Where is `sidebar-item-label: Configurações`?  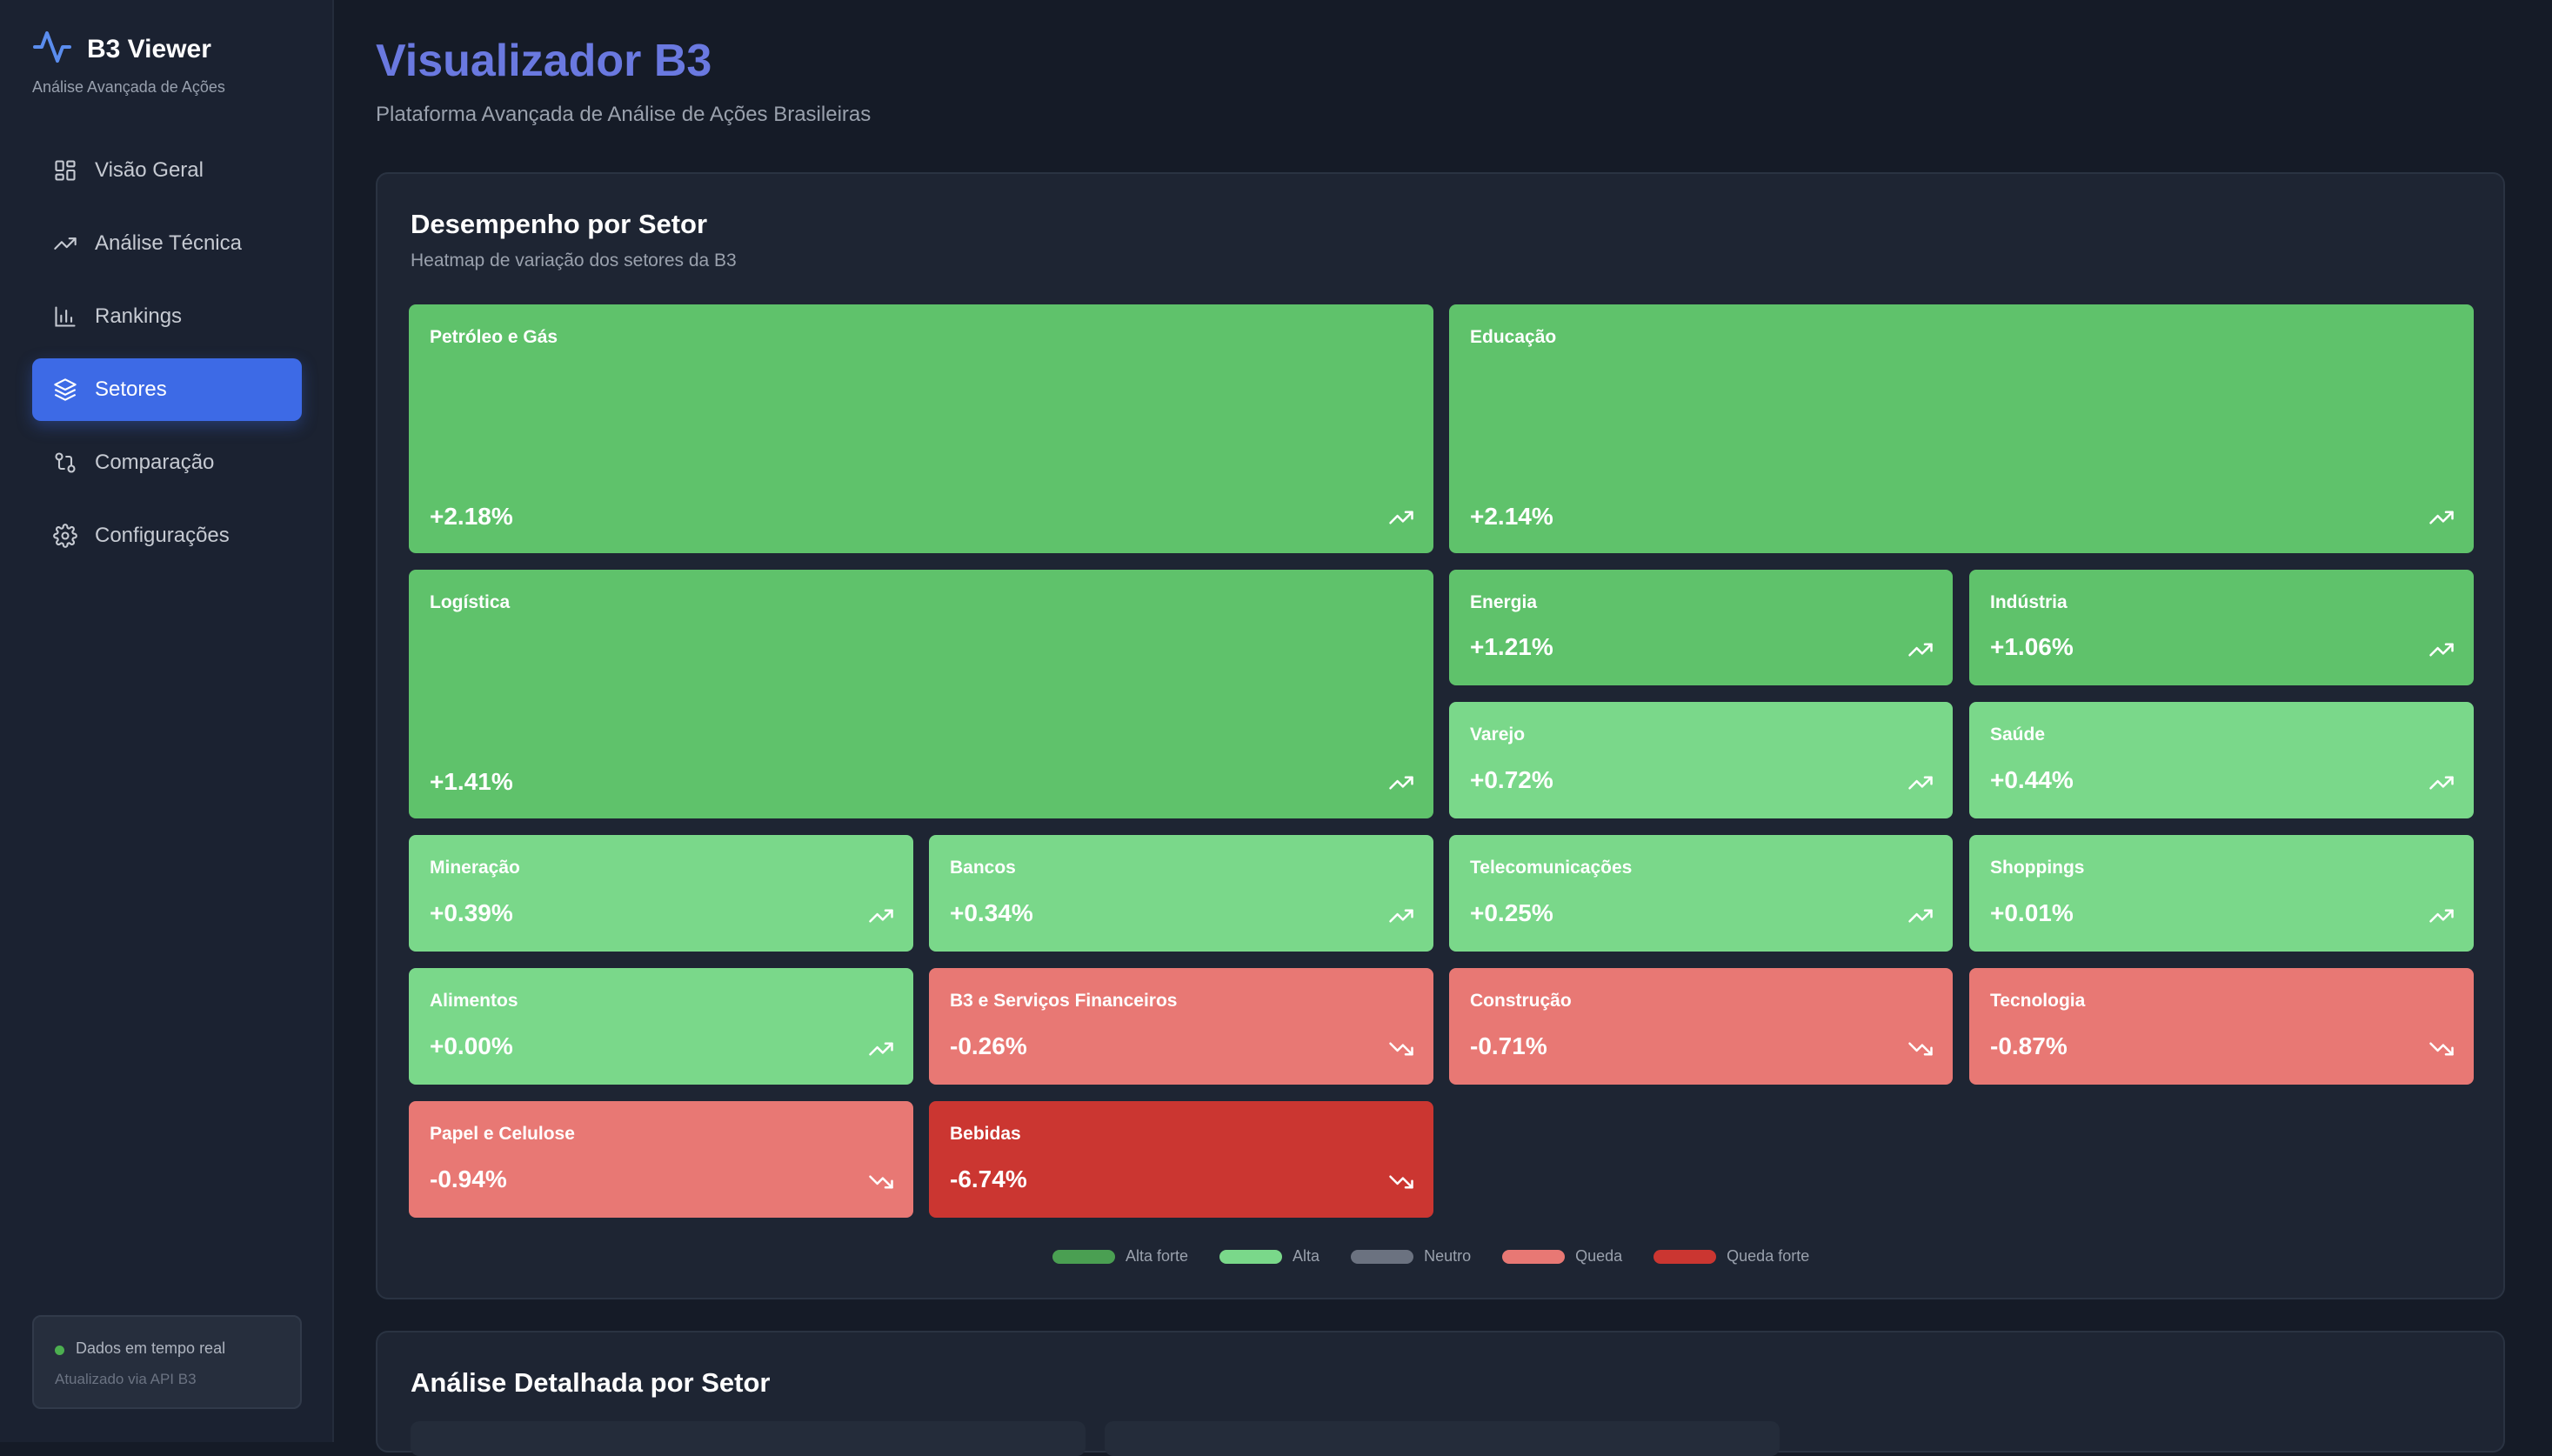 sidebar-item-label: Configurações is located at coordinates (162, 535).